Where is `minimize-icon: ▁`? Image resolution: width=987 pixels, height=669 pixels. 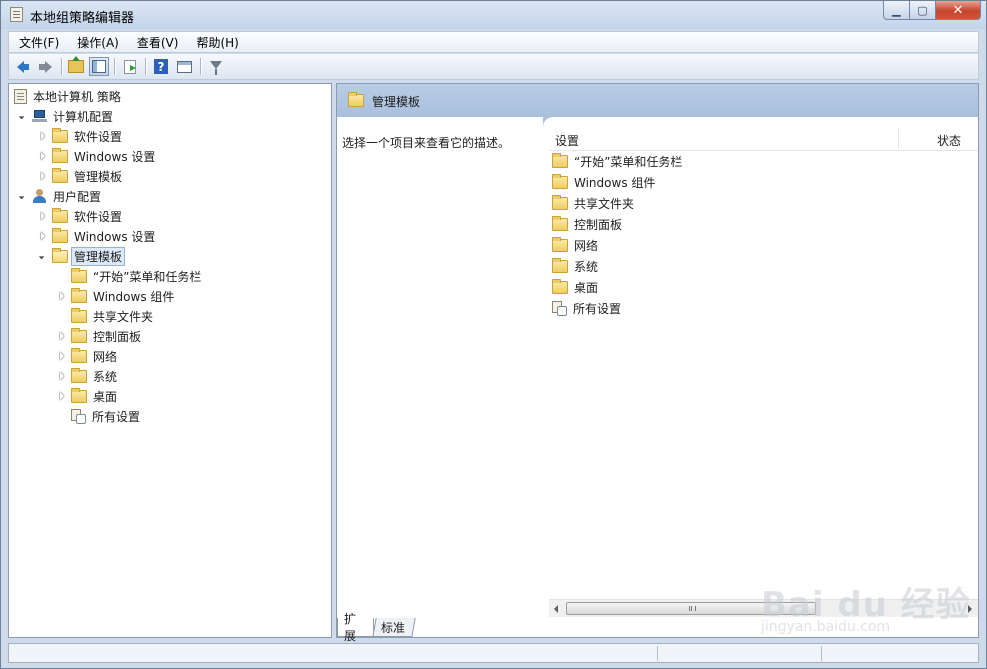
minimize-icon: ▁ is located at coordinates (896, 10).